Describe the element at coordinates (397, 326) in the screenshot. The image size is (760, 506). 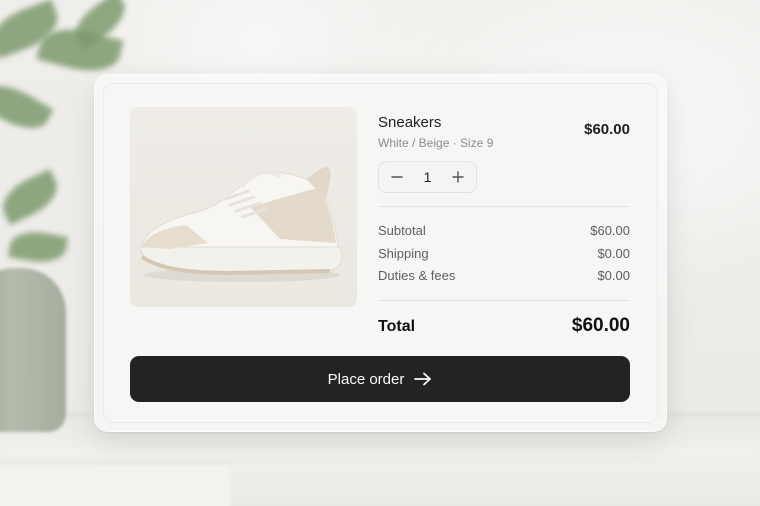
I see `total-label: Total` at that location.